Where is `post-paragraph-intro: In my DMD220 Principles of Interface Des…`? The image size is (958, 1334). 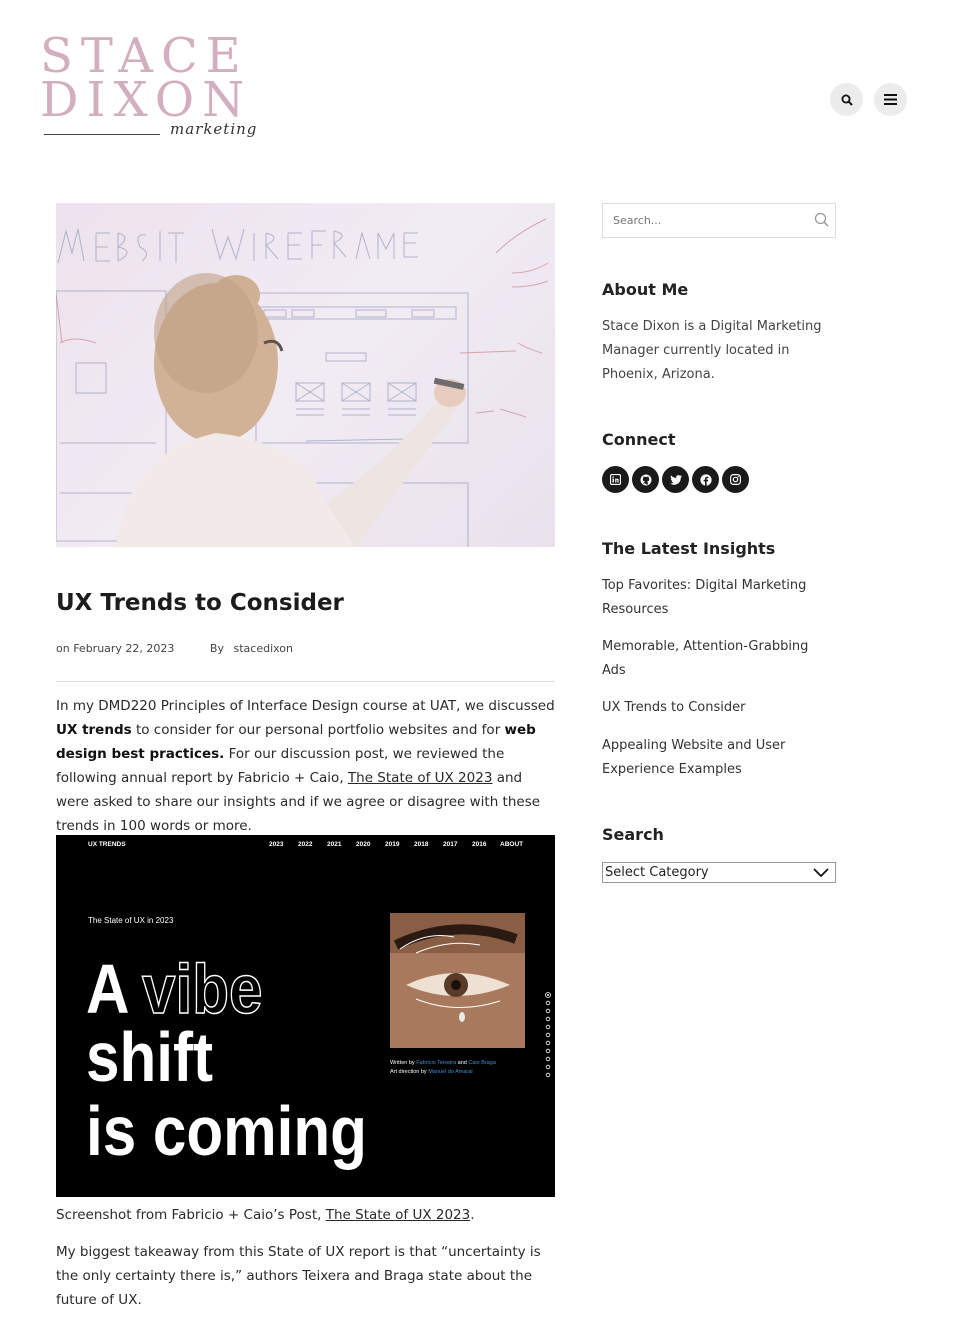 post-paragraph-intro: In my DMD220 Principles of Interface Des… is located at coordinates (305, 766).